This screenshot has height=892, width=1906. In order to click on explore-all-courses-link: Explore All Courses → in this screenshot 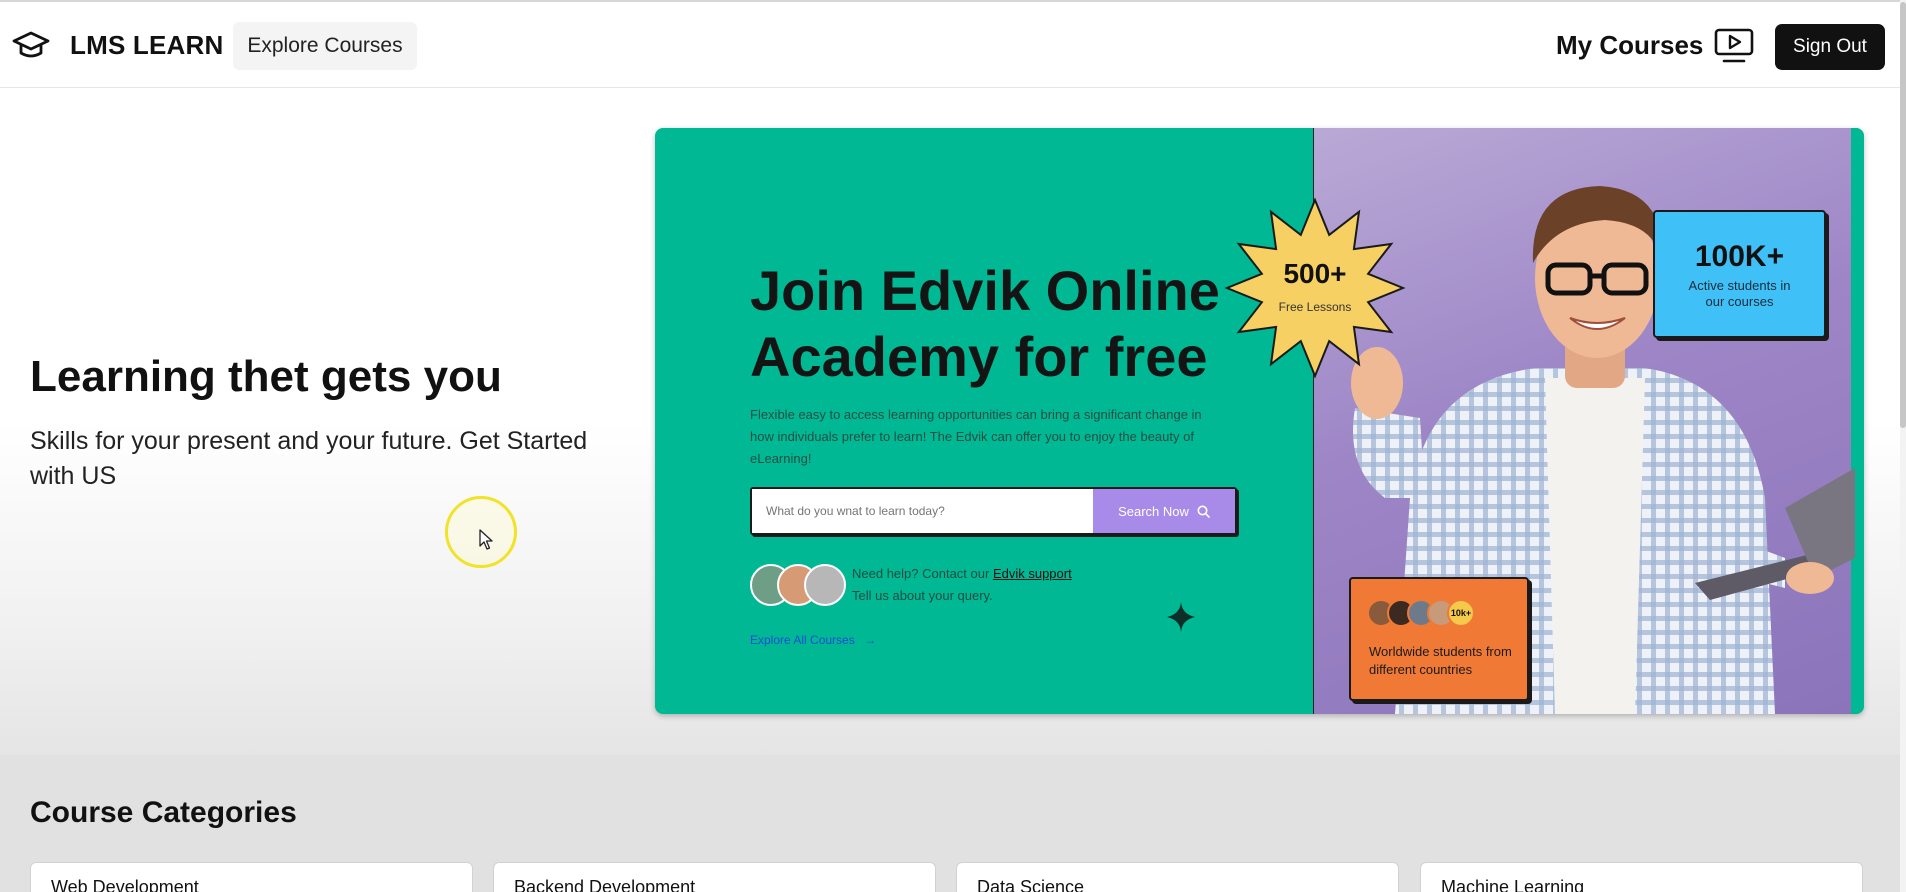, I will do `click(813, 640)`.